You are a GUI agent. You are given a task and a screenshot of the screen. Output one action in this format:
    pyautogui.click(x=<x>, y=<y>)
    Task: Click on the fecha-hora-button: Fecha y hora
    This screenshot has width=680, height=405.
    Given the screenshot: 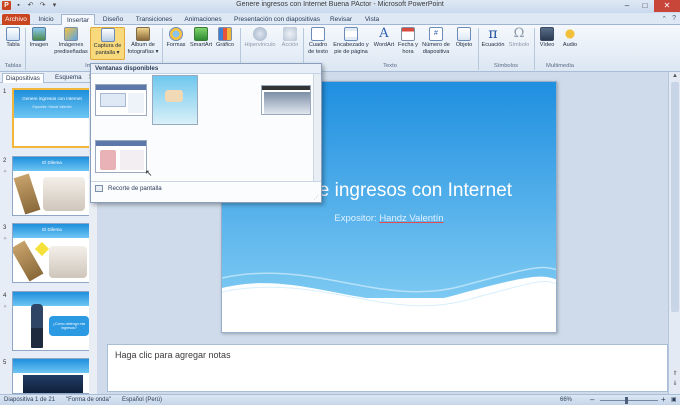 What is the action you would take?
    pyautogui.click(x=408, y=41)
    